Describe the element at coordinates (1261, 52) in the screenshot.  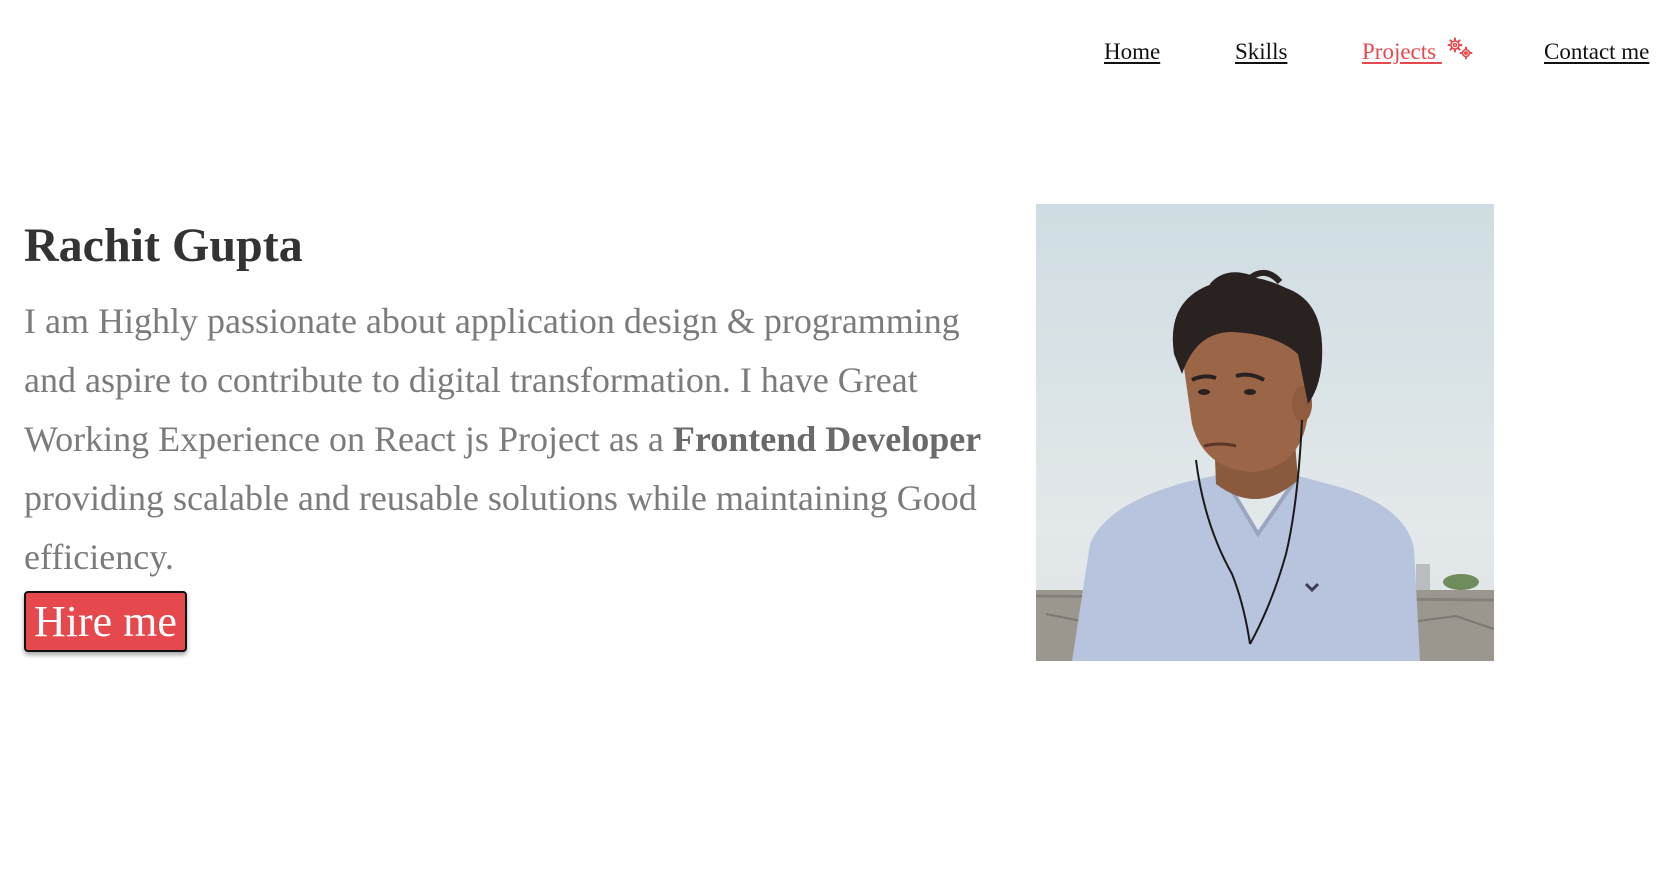
I see `nav-link-skills: Skills` at that location.